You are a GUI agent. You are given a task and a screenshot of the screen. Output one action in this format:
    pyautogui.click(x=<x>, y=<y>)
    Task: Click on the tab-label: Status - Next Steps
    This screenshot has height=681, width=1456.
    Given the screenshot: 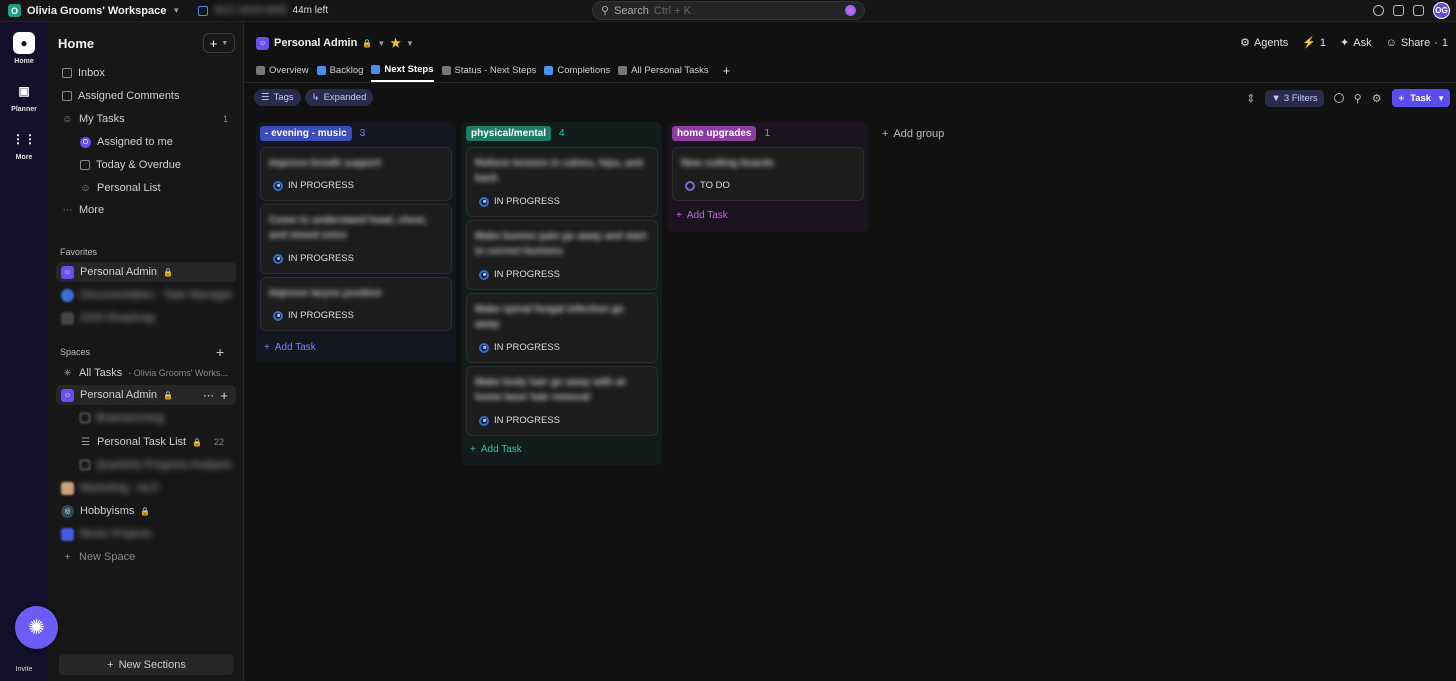 What is the action you would take?
    pyautogui.click(x=495, y=70)
    